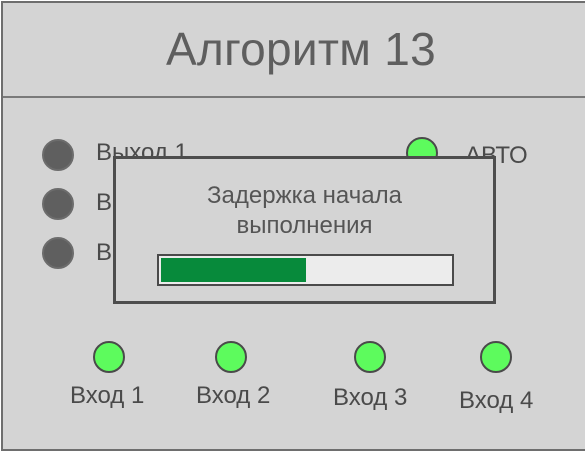 Image resolution: width=585 pixels, height=451 pixels. Describe the element at coordinates (304, 195) in the screenshot. I see `delay-dialog-line-1: Задержка начала` at that location.